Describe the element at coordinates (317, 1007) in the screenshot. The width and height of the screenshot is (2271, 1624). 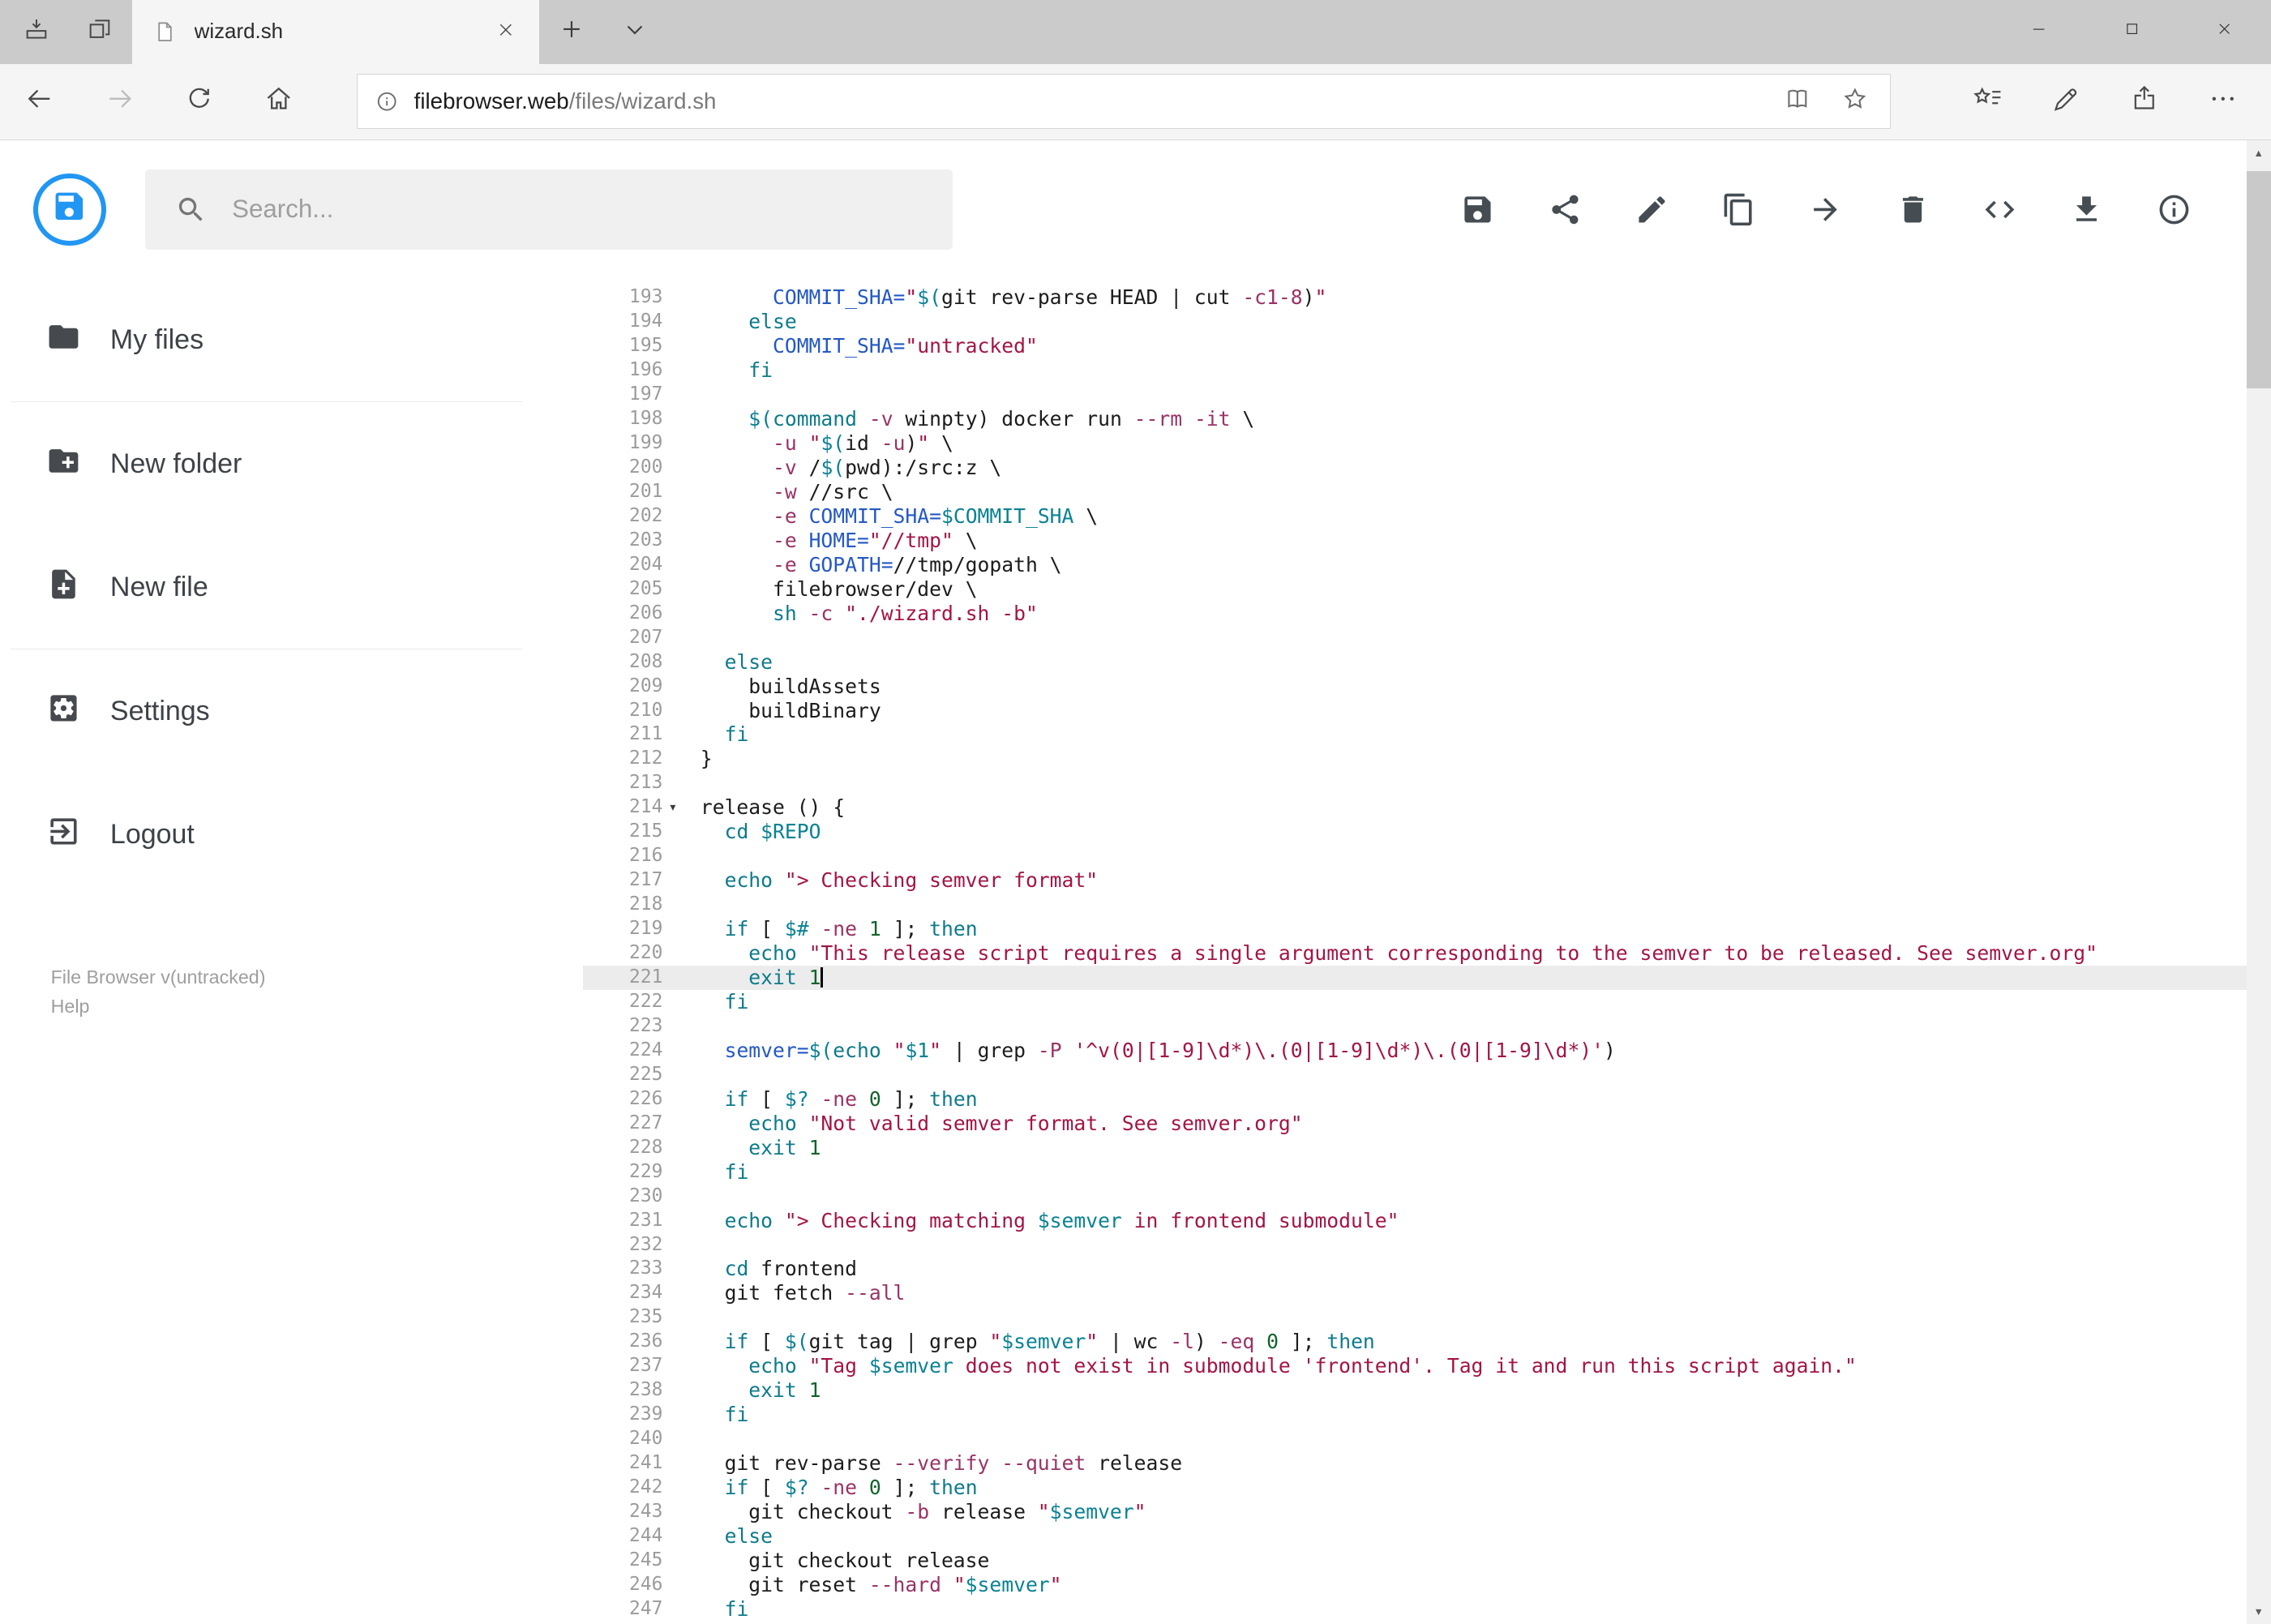
I see `help-link: Help` at that location.